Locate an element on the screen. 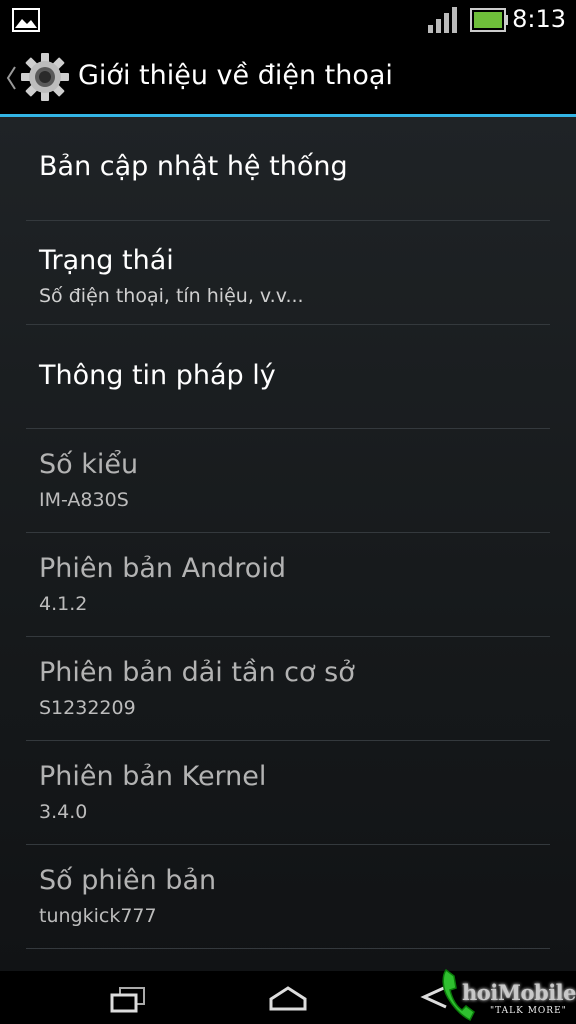  battery-icon is located at coordinates (489, 20).